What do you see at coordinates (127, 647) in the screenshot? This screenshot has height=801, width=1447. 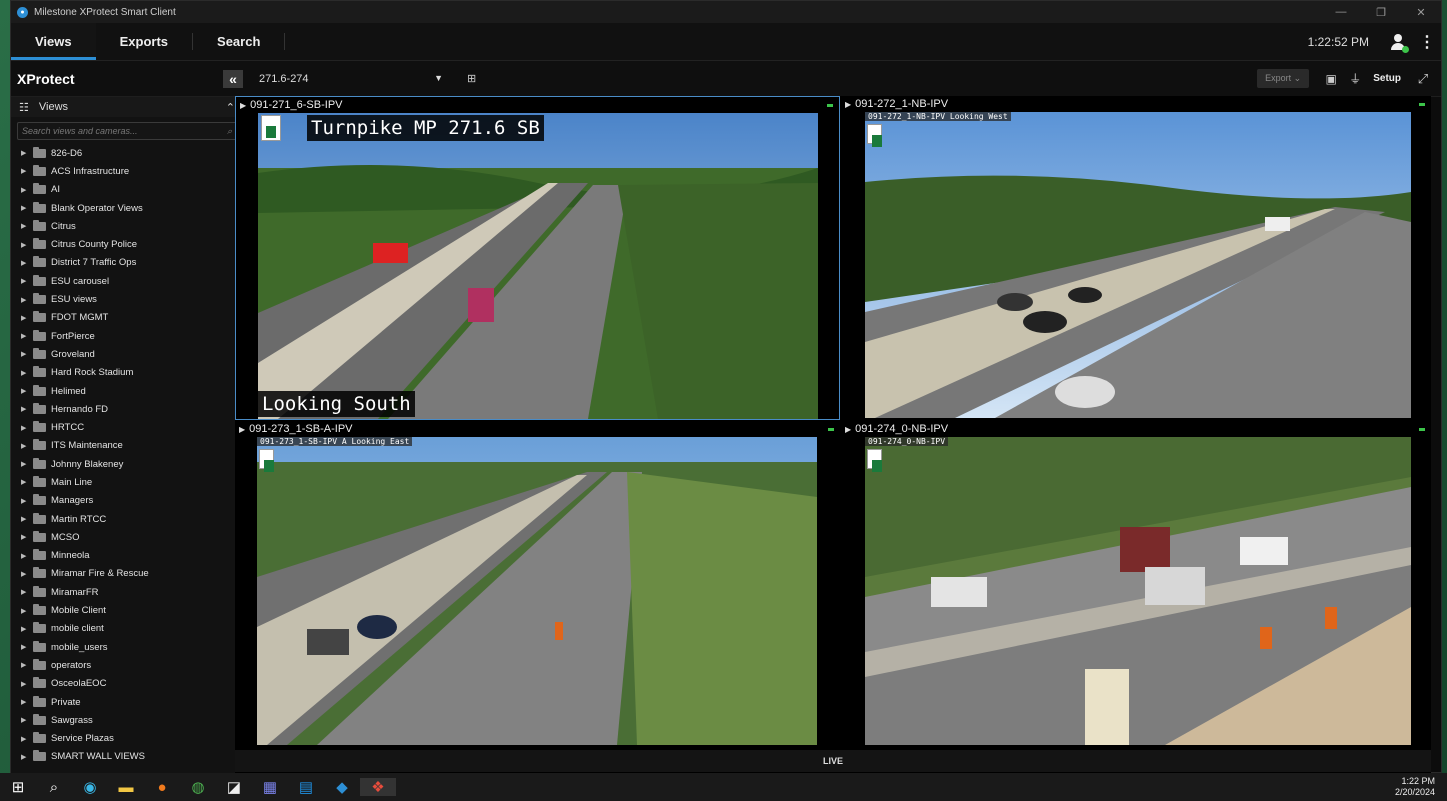 I see `sidebar-folder-item: ▶ mobile_users` at bounding box center [127, 647].